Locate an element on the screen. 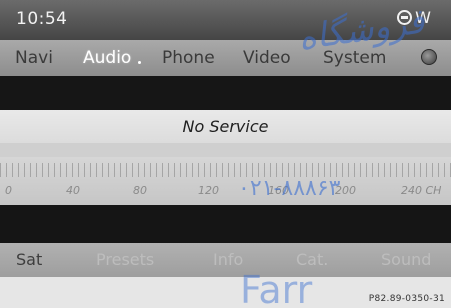 The image size is (451, 308). scale-label: 40 is located at coordinates (73, 190).